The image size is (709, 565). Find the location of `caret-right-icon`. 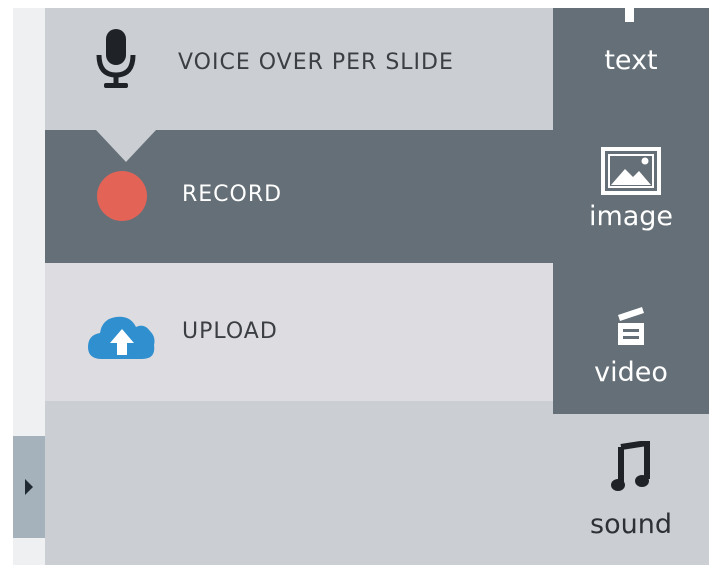

caret-right-icon is located at coordinates (29, 487).